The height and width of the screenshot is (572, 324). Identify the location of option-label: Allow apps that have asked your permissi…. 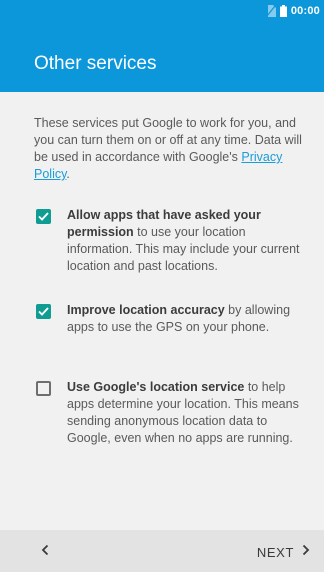
(187, 241).